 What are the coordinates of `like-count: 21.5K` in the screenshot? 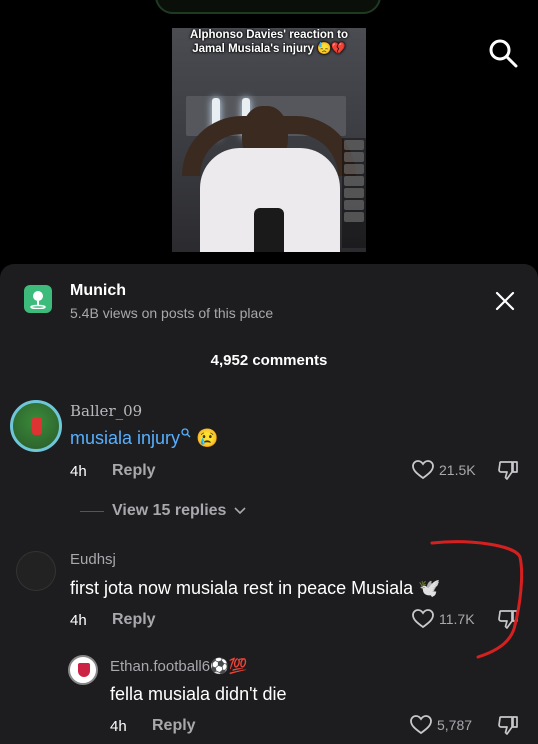 It's located at (457, 470).